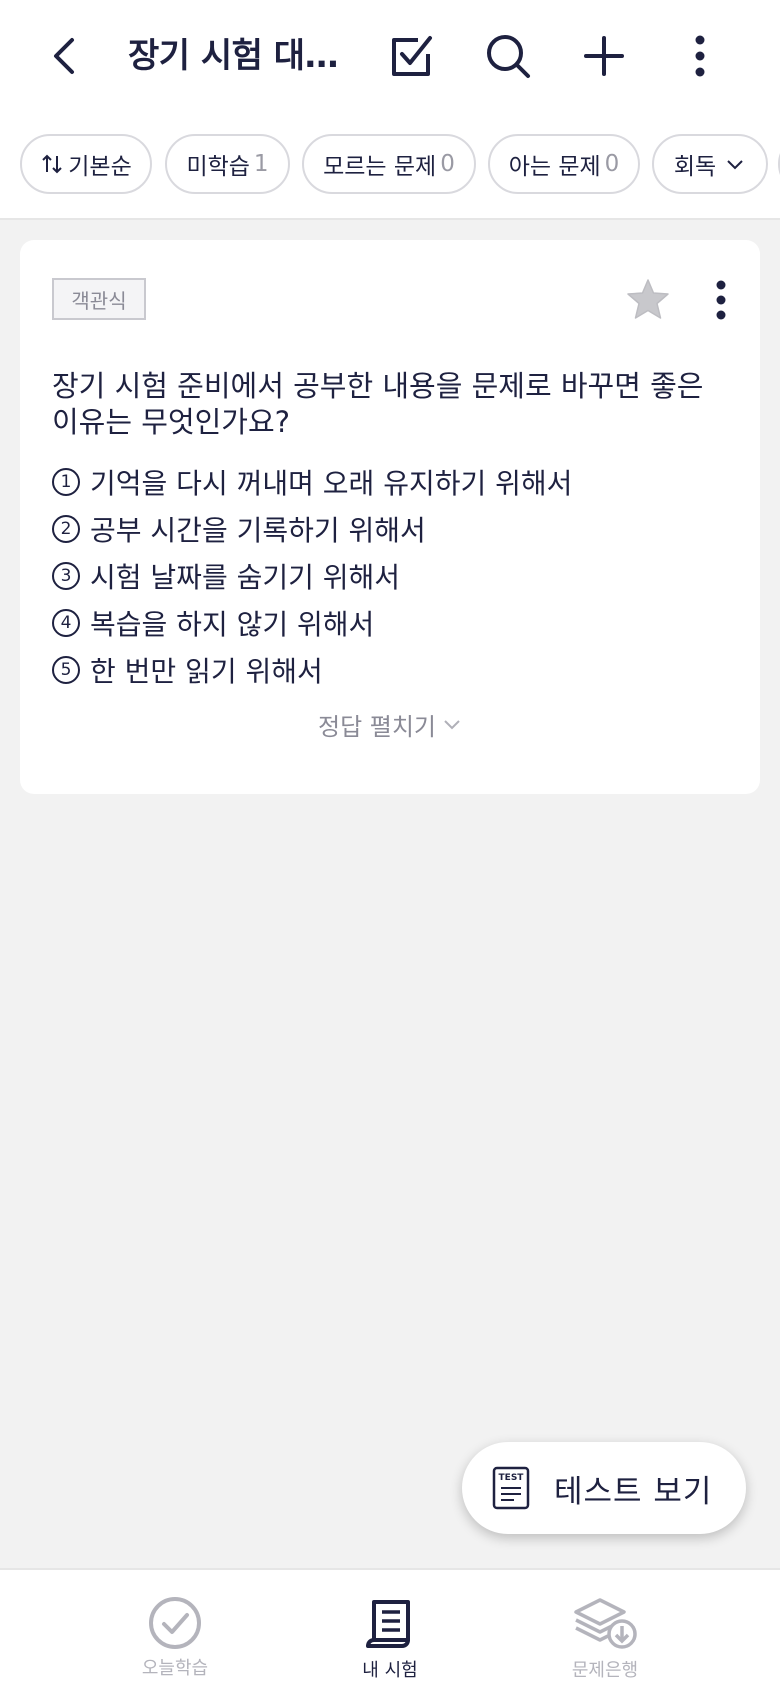 This screenshot has width=780, height=1688. What do you see at coordinates (377, 726) in the screenshot?
I see `reveal-answer-label: 정답 펼치기` at bounding box center [377, 726].